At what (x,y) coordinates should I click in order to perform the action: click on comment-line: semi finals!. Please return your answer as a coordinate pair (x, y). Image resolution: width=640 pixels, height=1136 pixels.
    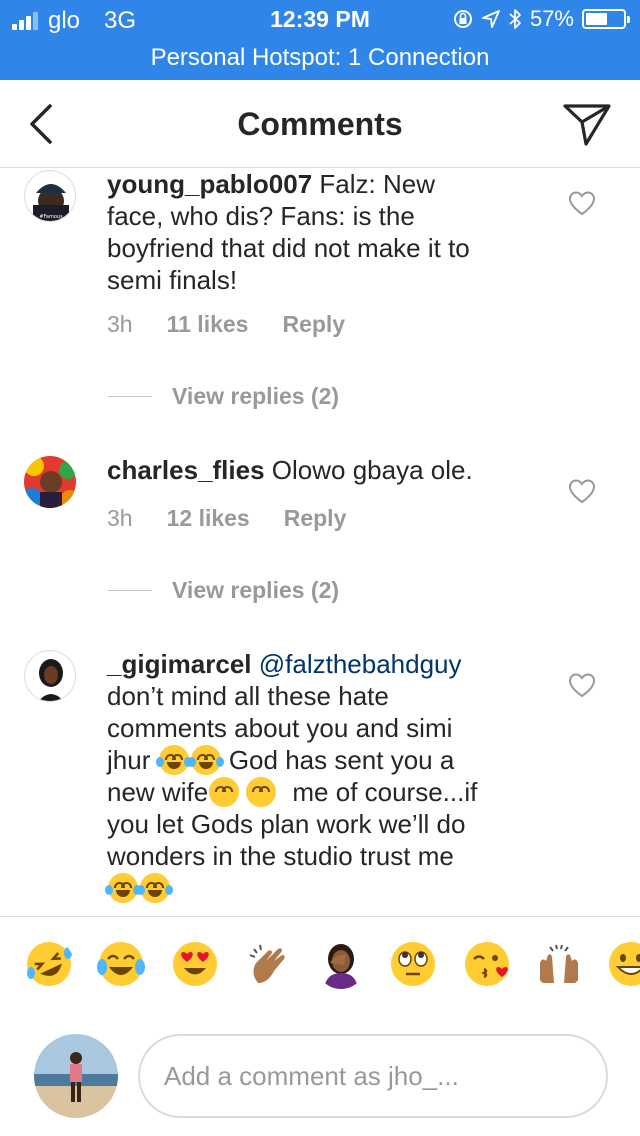
    Looking at the image, I should click on (172, 280).